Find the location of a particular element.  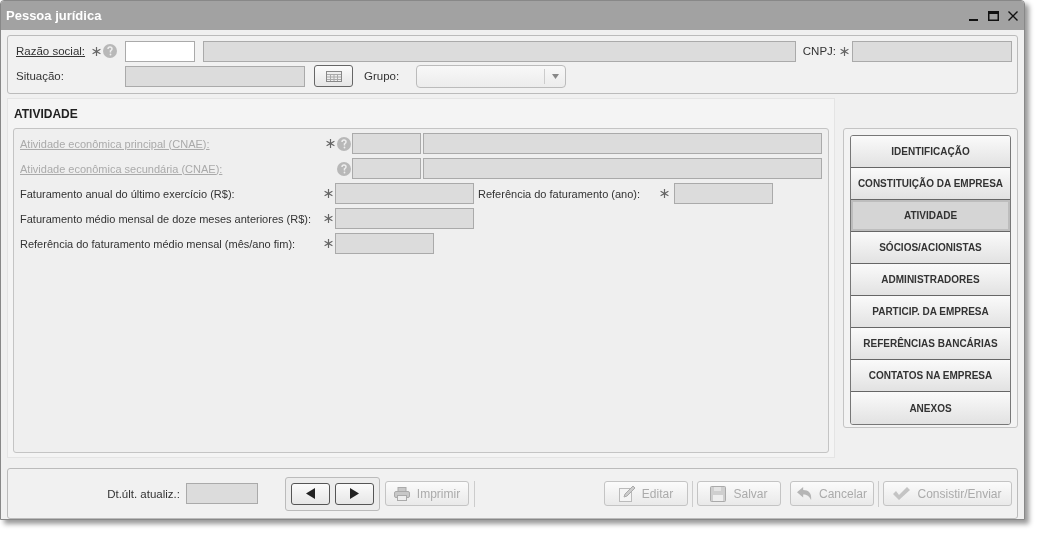

right-triangle-icon is located at coordinates (354, 493).